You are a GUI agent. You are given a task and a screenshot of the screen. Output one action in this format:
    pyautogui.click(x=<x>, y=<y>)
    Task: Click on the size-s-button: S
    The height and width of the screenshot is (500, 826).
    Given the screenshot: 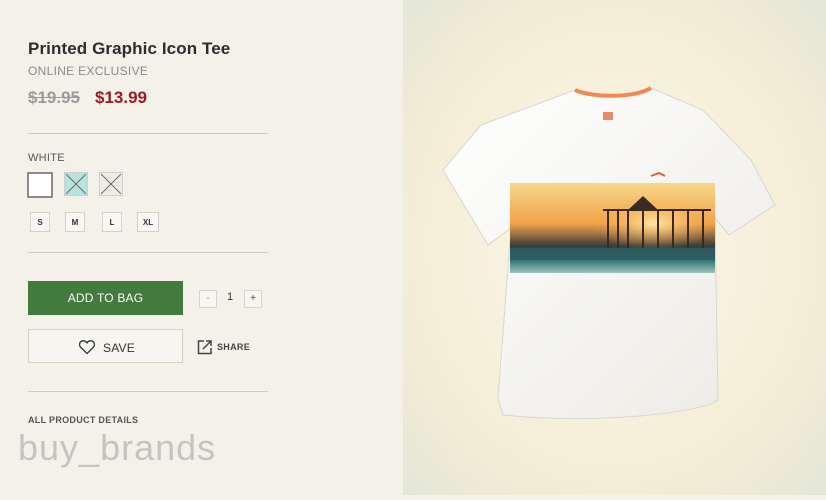 What is the action you would take?
    pyautogui.click(x=40, y=222)
    